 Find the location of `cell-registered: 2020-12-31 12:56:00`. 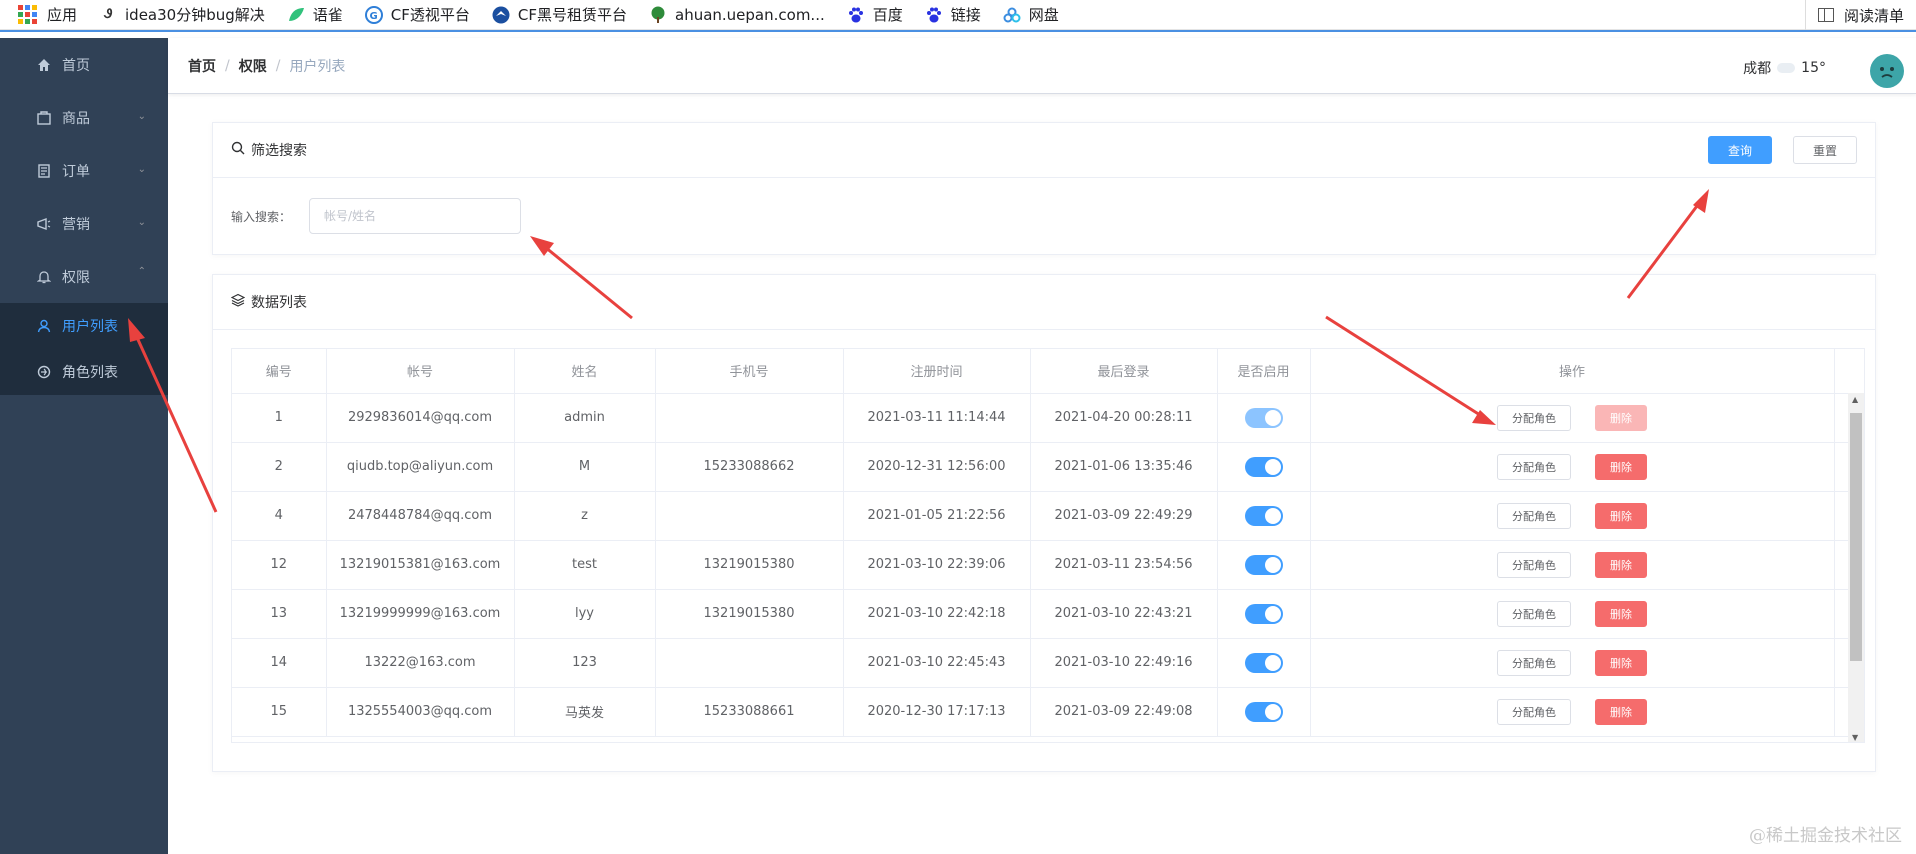

cell-registered: 2020-12-31 12:56:00 is located at coordinates (937, 467).